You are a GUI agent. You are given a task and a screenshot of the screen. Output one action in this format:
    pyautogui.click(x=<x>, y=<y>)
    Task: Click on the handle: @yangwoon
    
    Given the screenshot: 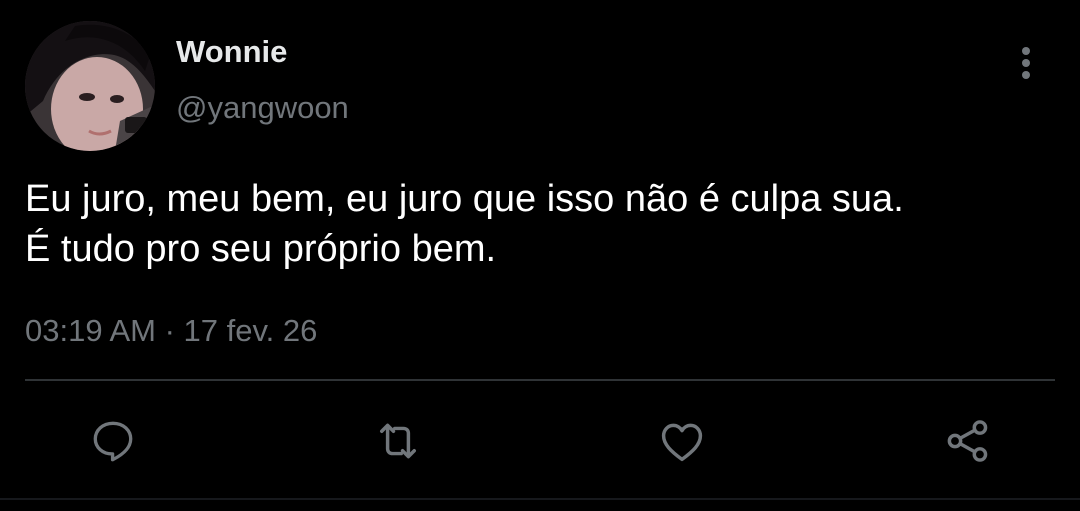 What is the action you would take?
    pyautogui.click(x=262, y=108)
    